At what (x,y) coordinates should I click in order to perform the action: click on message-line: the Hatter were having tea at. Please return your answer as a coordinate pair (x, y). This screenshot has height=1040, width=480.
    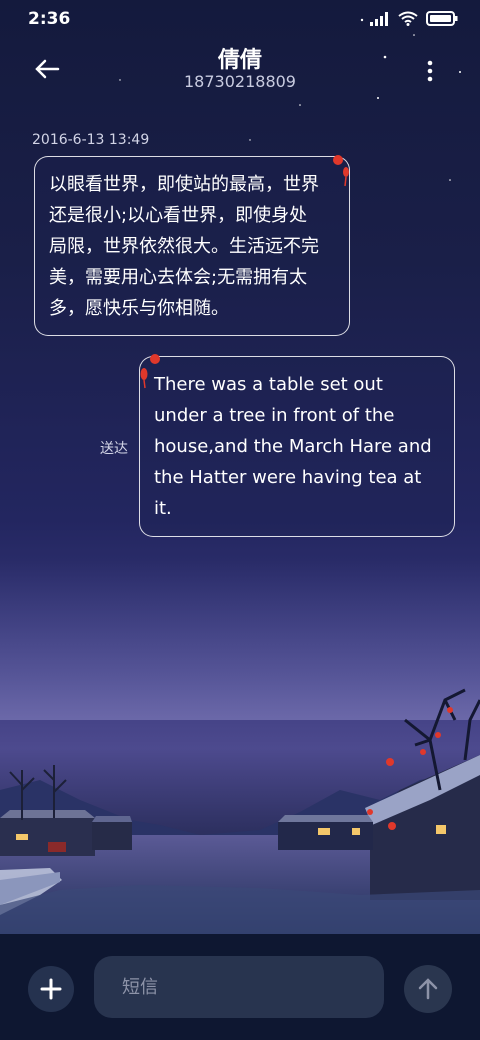
    Looking at the image, I should click on (288, 477).